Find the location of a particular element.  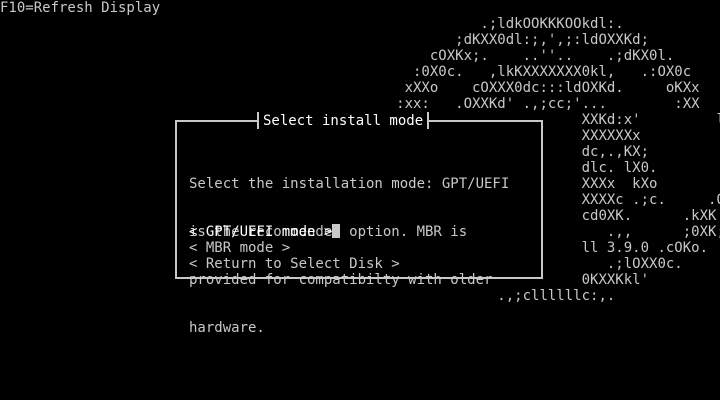

option-label: < MBR mode > is located at coordinates (240, 248).